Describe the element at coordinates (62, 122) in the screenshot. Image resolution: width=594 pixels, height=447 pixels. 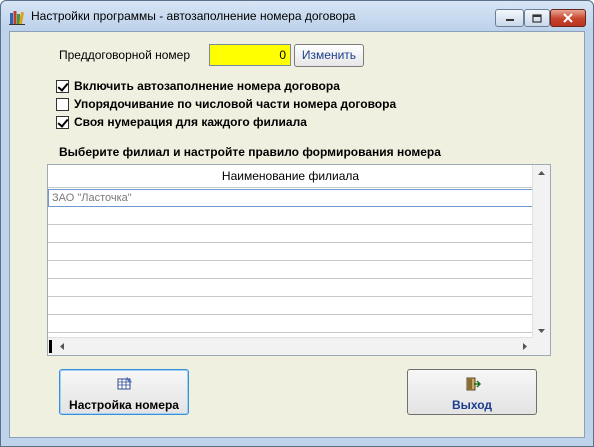
I see `per-branch-numbering-checkbox` at that location.